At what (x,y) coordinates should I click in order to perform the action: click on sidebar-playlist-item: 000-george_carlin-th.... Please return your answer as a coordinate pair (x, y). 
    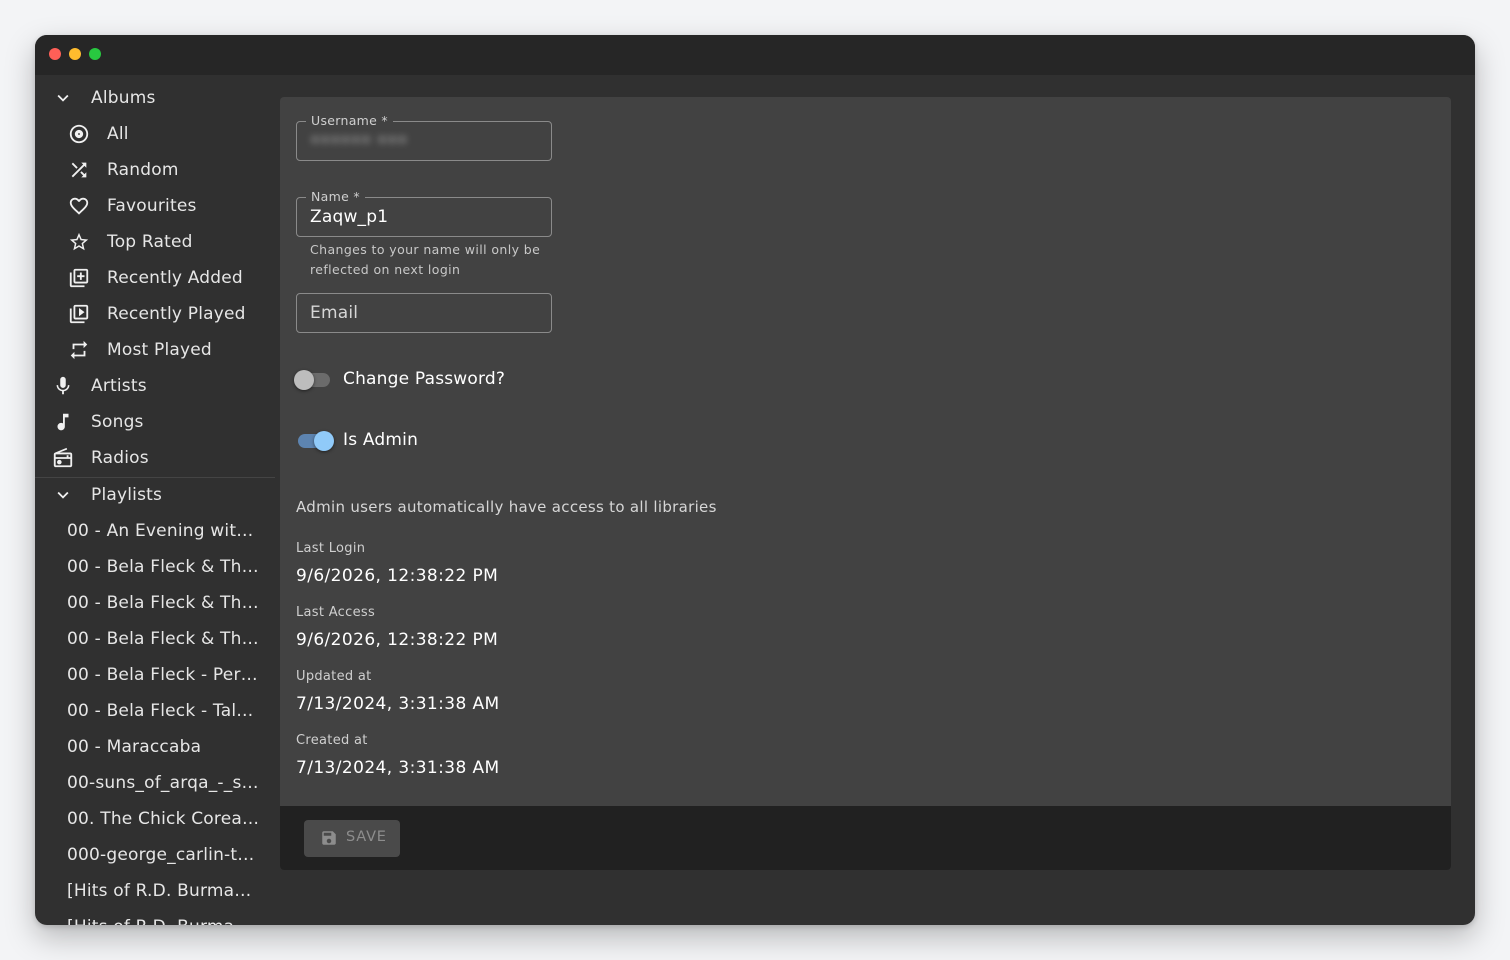
    Looking at the image, I should click on (155, 855).